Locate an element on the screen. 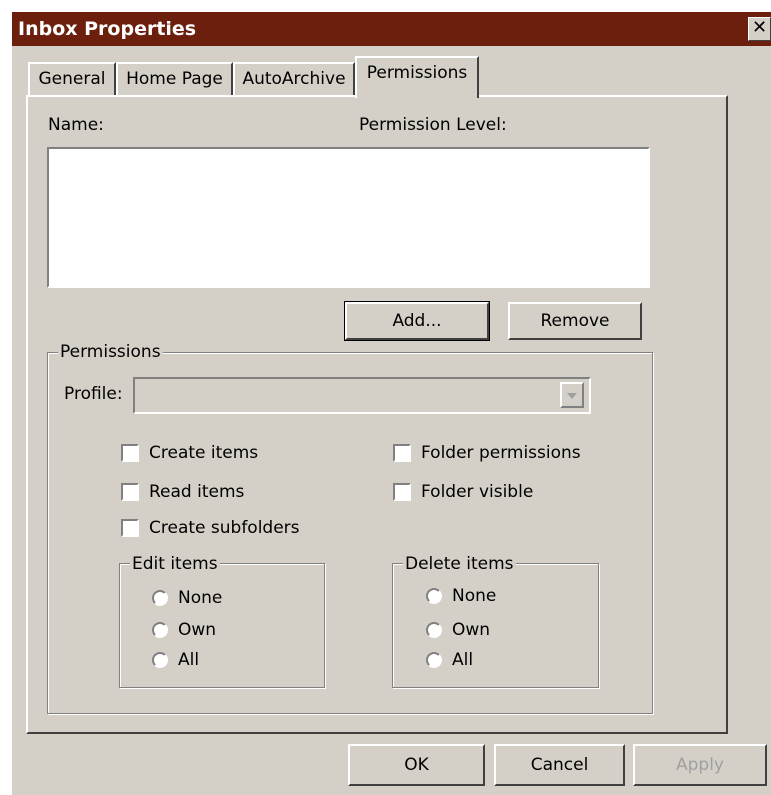  delete-items-own-radio is located at coordinates (434, 630).